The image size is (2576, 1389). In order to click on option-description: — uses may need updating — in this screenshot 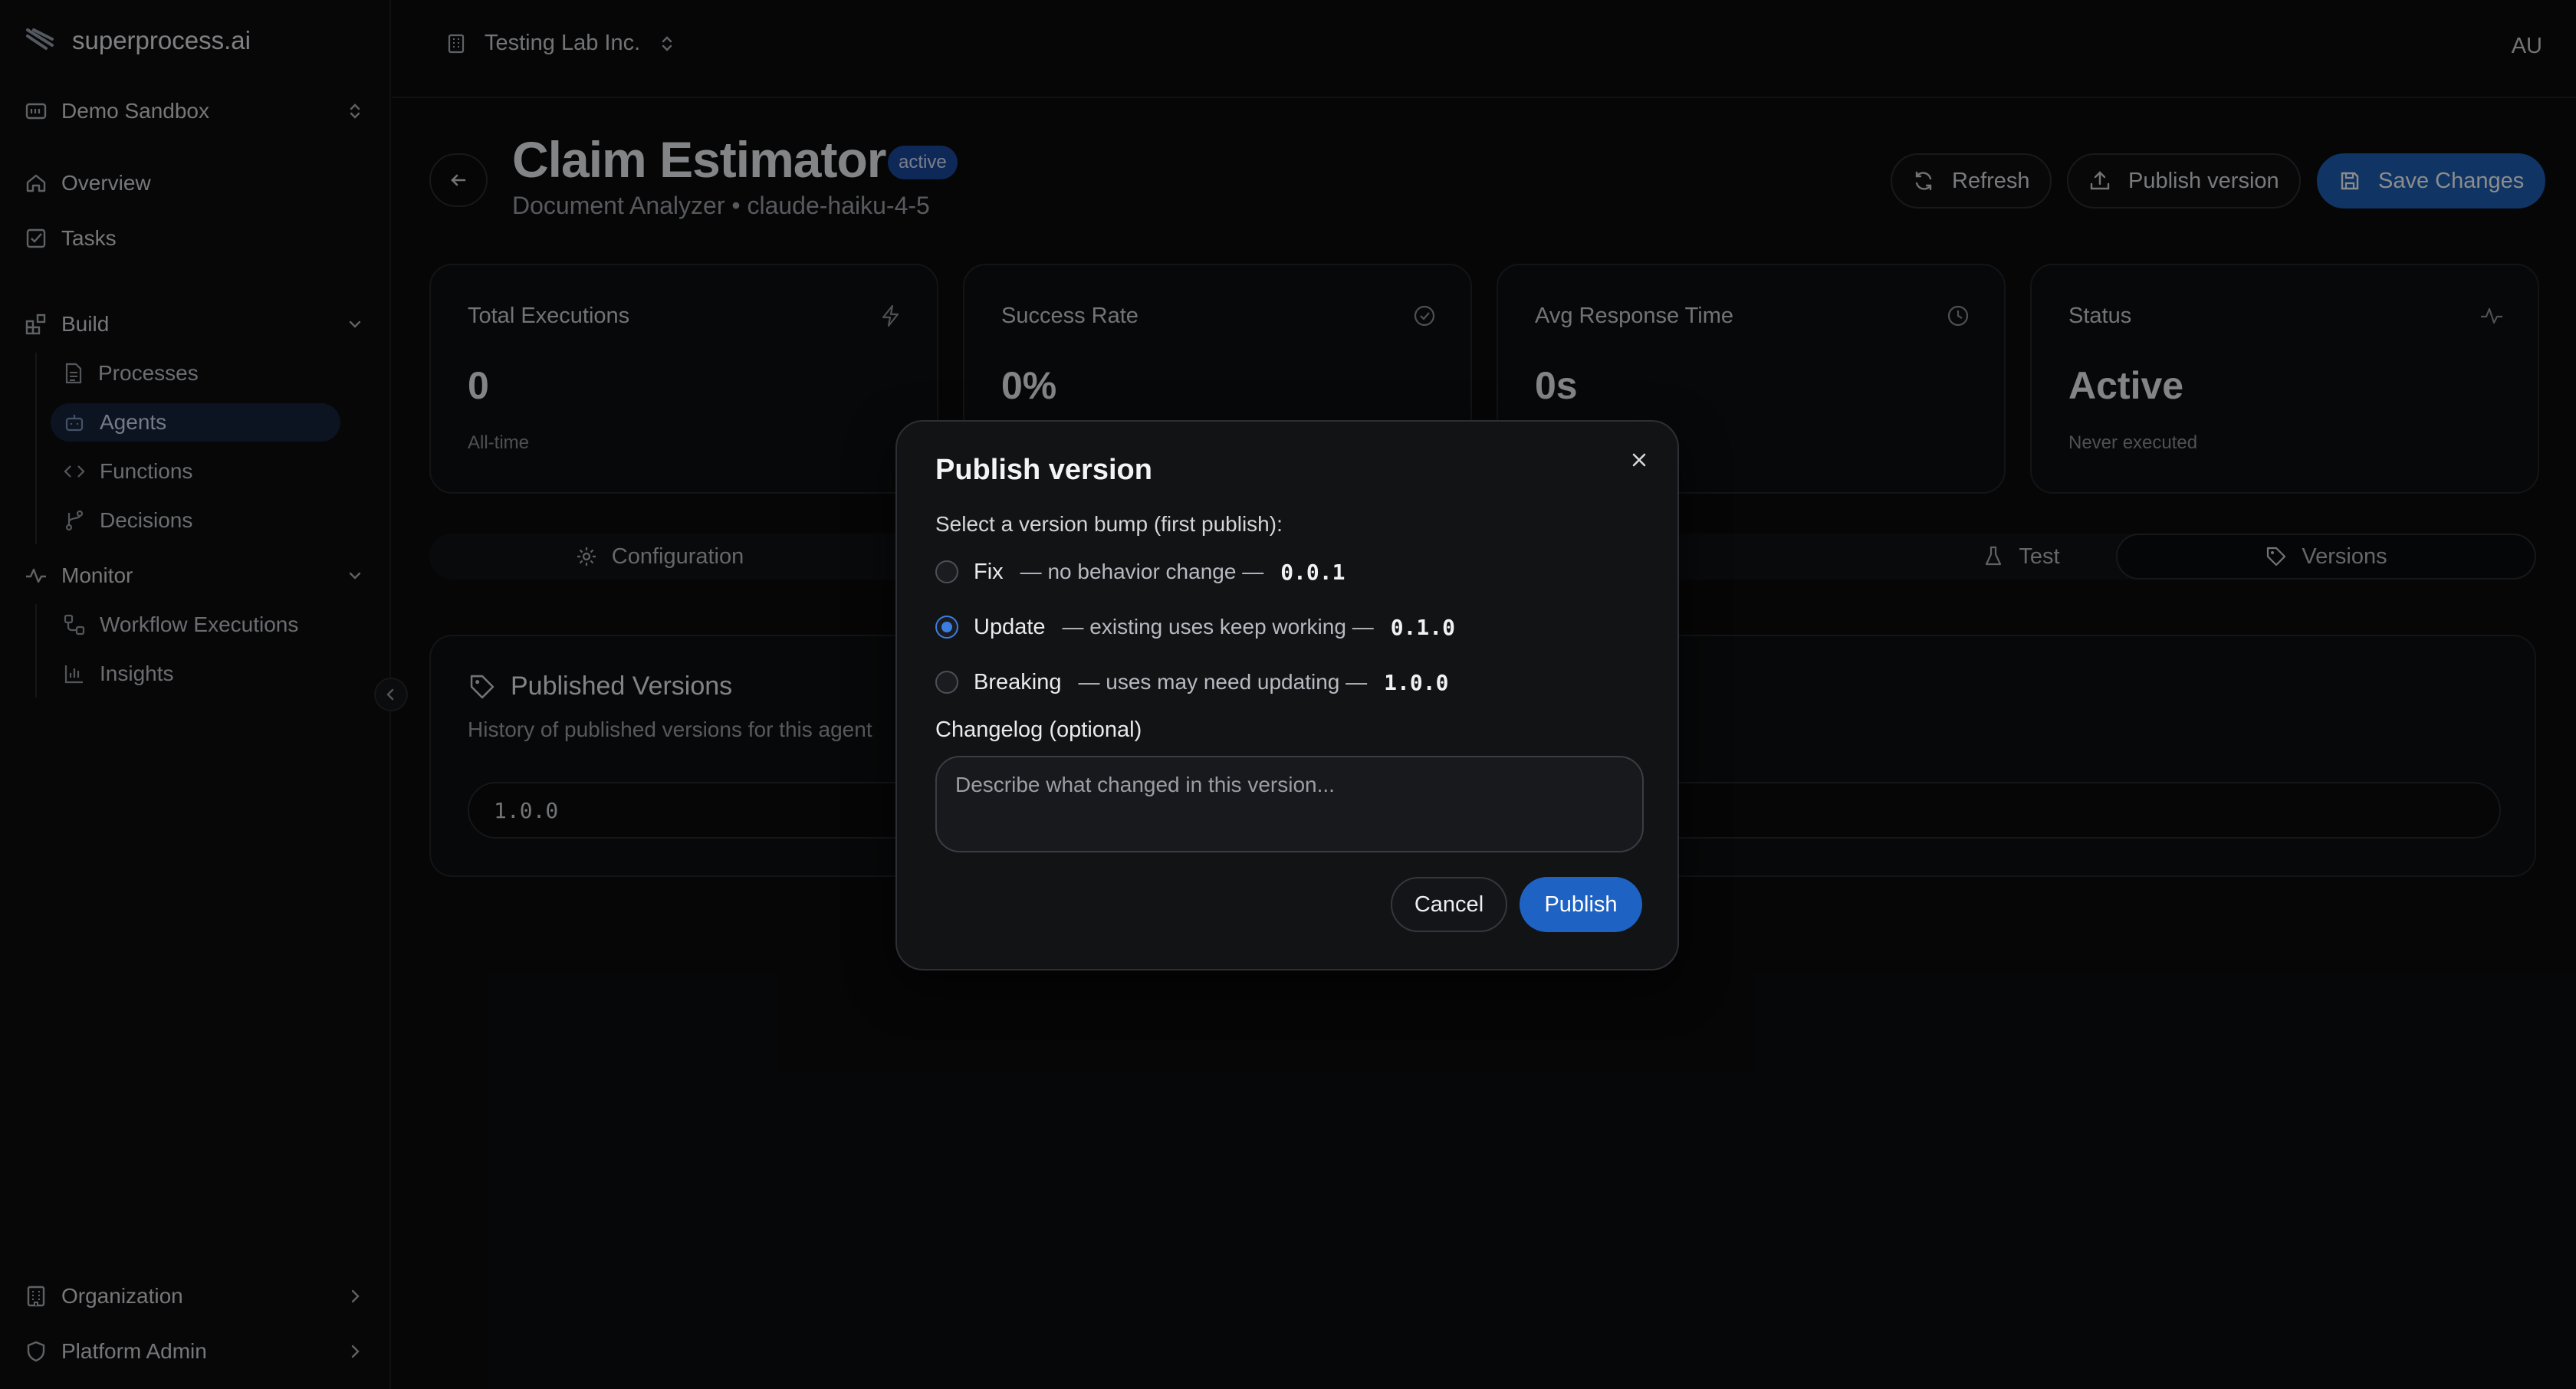, I will do `click(1223, 682)`.